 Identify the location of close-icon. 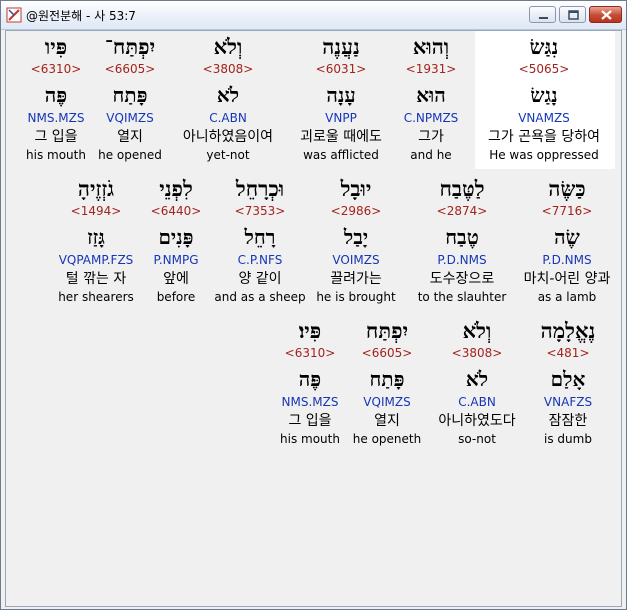
(606, 15).